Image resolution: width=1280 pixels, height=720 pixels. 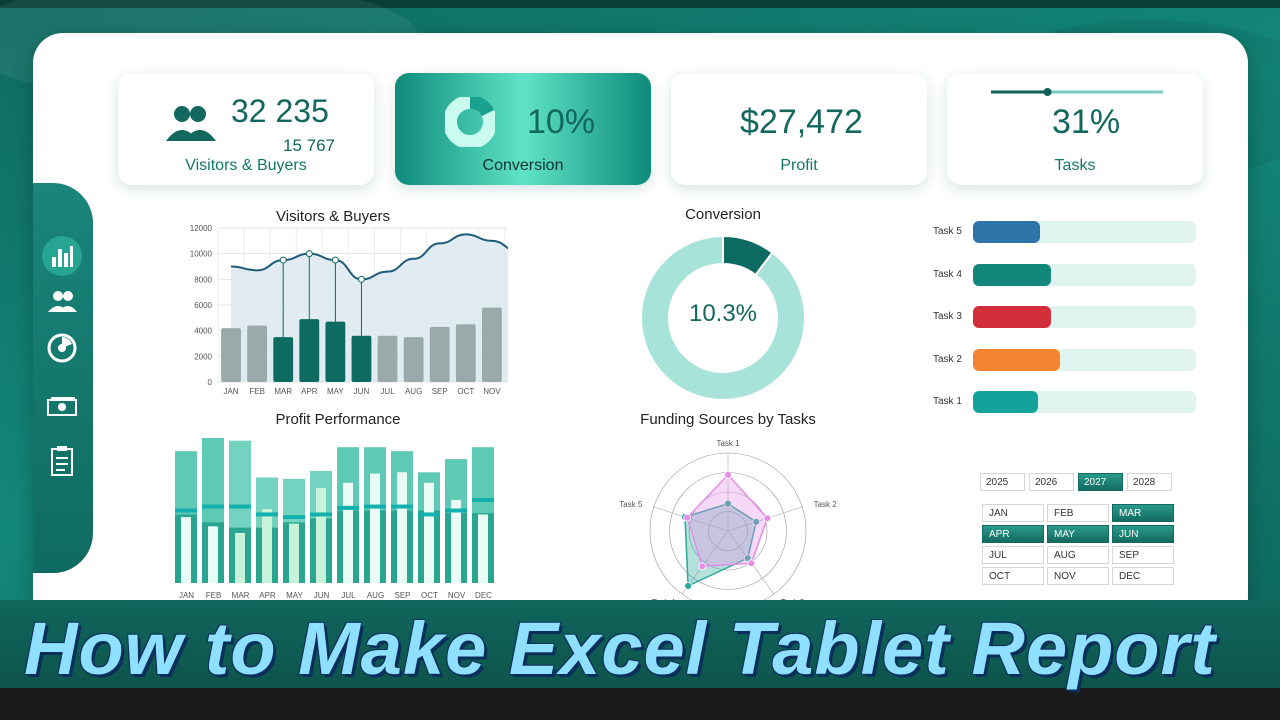 I want to click on kpi-visitors-label: Visitors & Buyers, so click(x=246, y=165).